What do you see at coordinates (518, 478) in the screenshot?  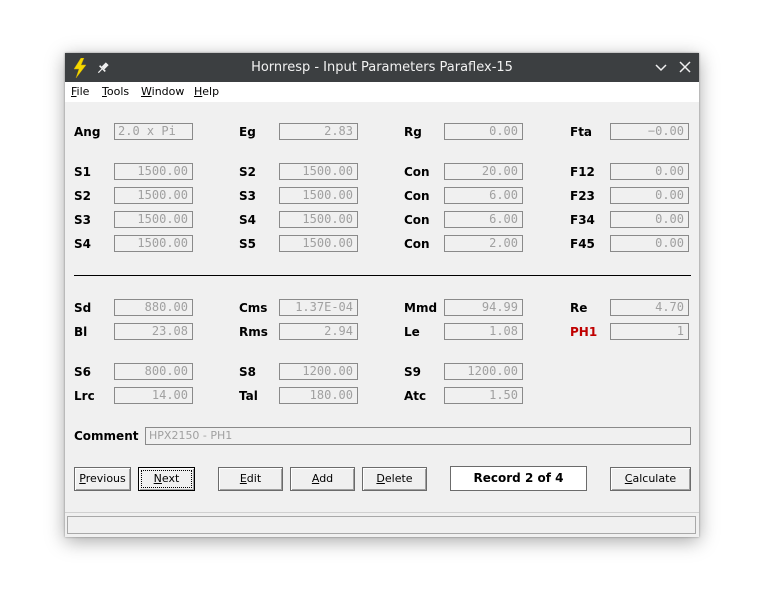 I see `record-indicator: Record 2 of 4` at bounding box center [518, 478].